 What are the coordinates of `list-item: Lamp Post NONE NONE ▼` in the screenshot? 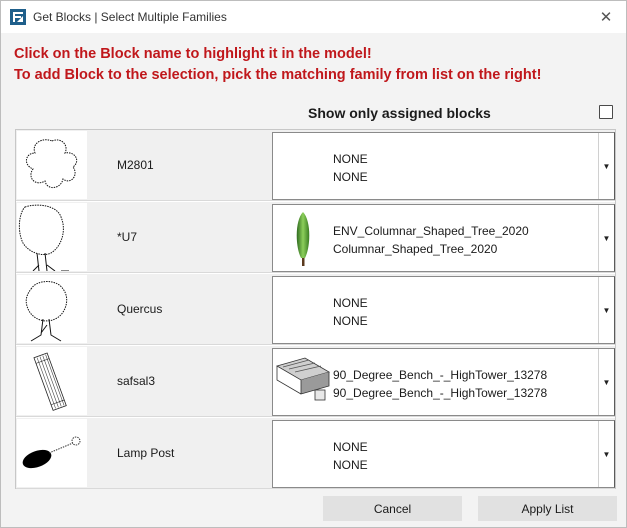 It's located at (315, 453).